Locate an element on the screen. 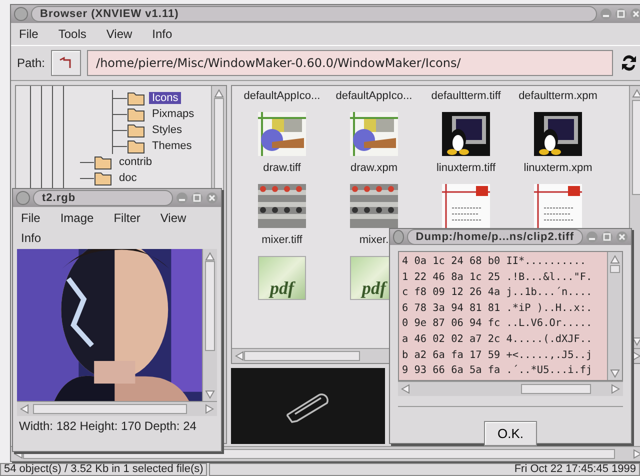 The height and width of the screenshot is (476, 640). hex-line: 9 93 66 6a 5a fa .´..*U5...i.fj is located at coordinates (498, 371).